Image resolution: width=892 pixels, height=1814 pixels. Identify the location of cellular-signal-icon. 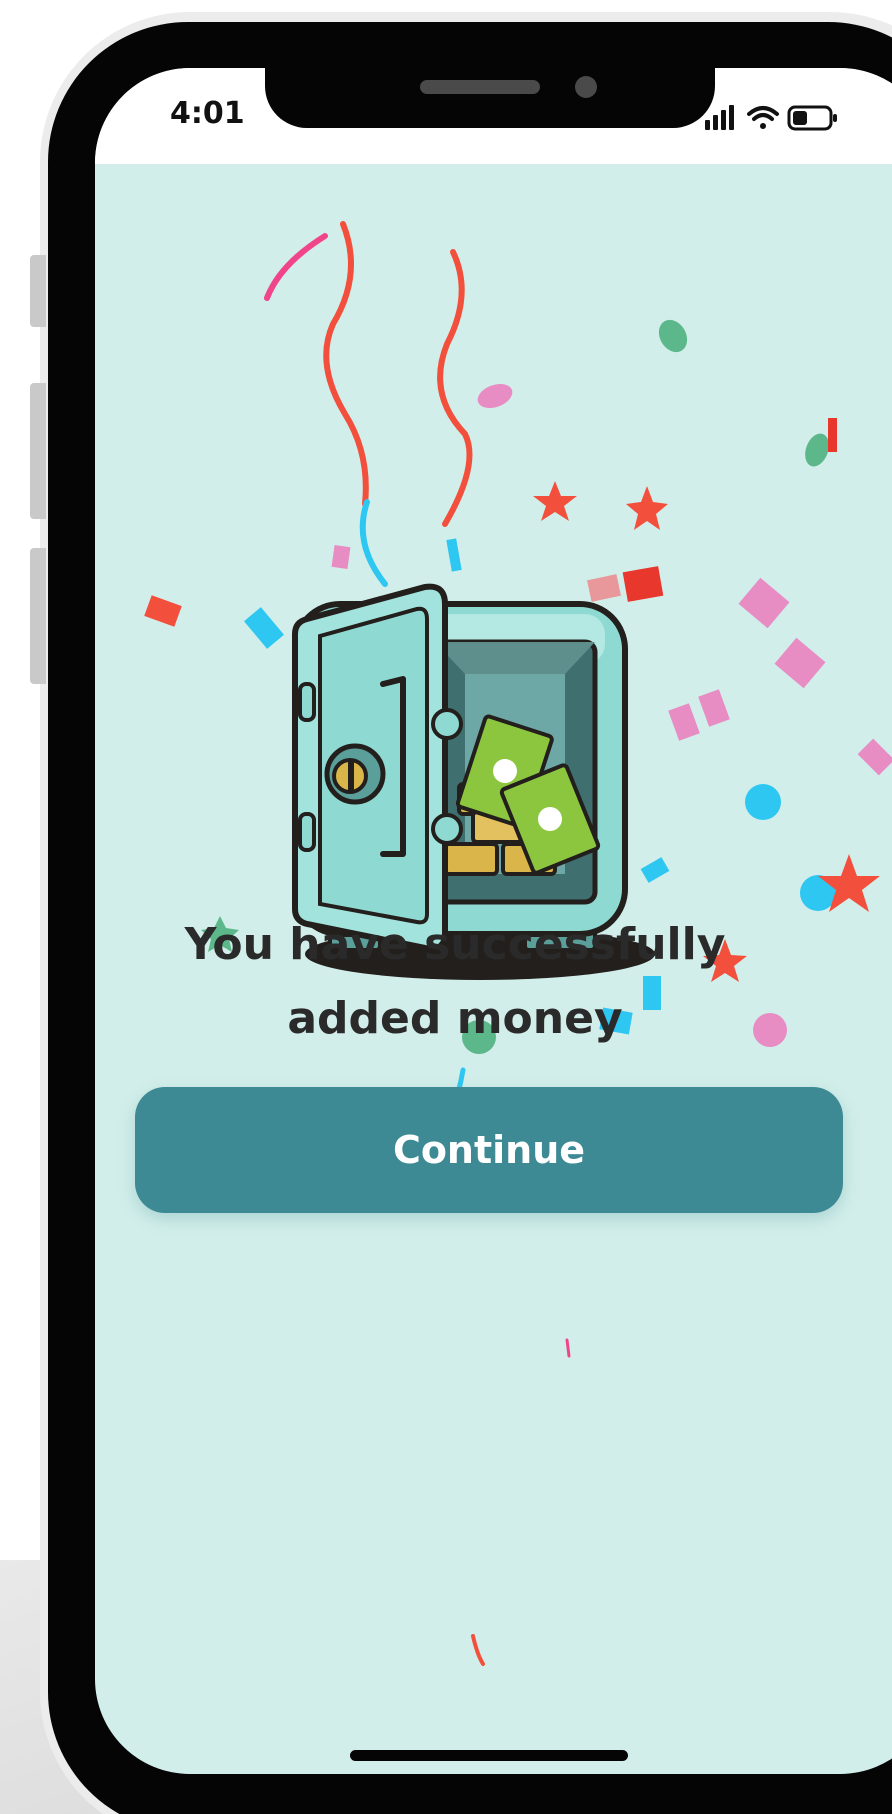
(719, 117).